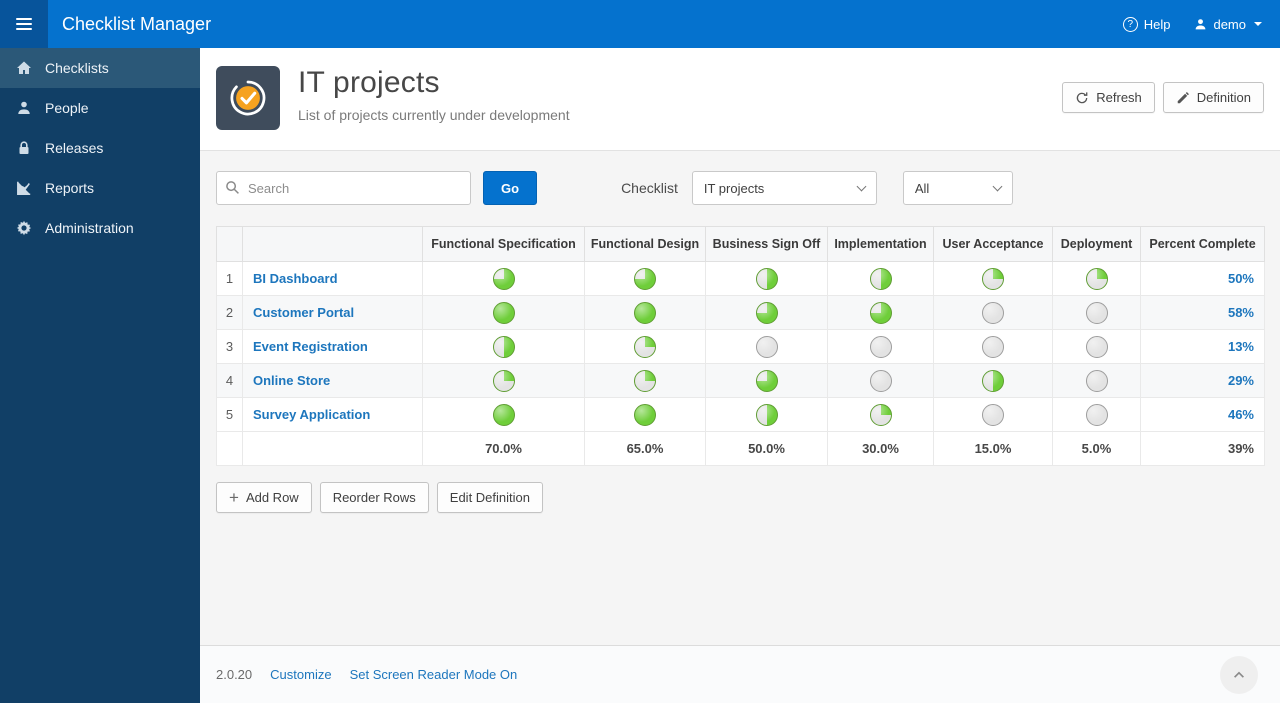 This screenshot has height=703, width=1280. Describe the element at coordinates (232, 187) in the screenshot. I see `search-icon` at that location.